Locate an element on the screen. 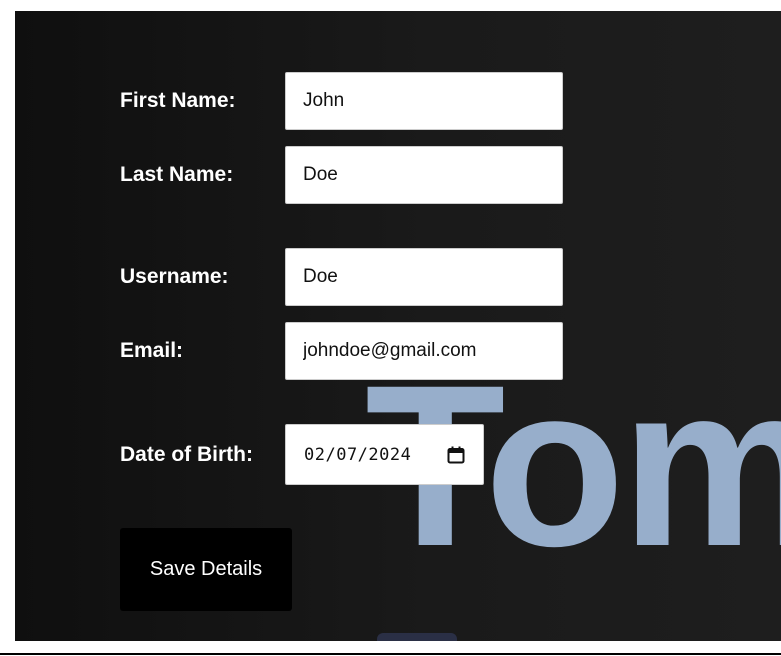 Image resolution: width=781 pixels, height=656 pixels. background-image-fragment is located at coordinates (417, 637).